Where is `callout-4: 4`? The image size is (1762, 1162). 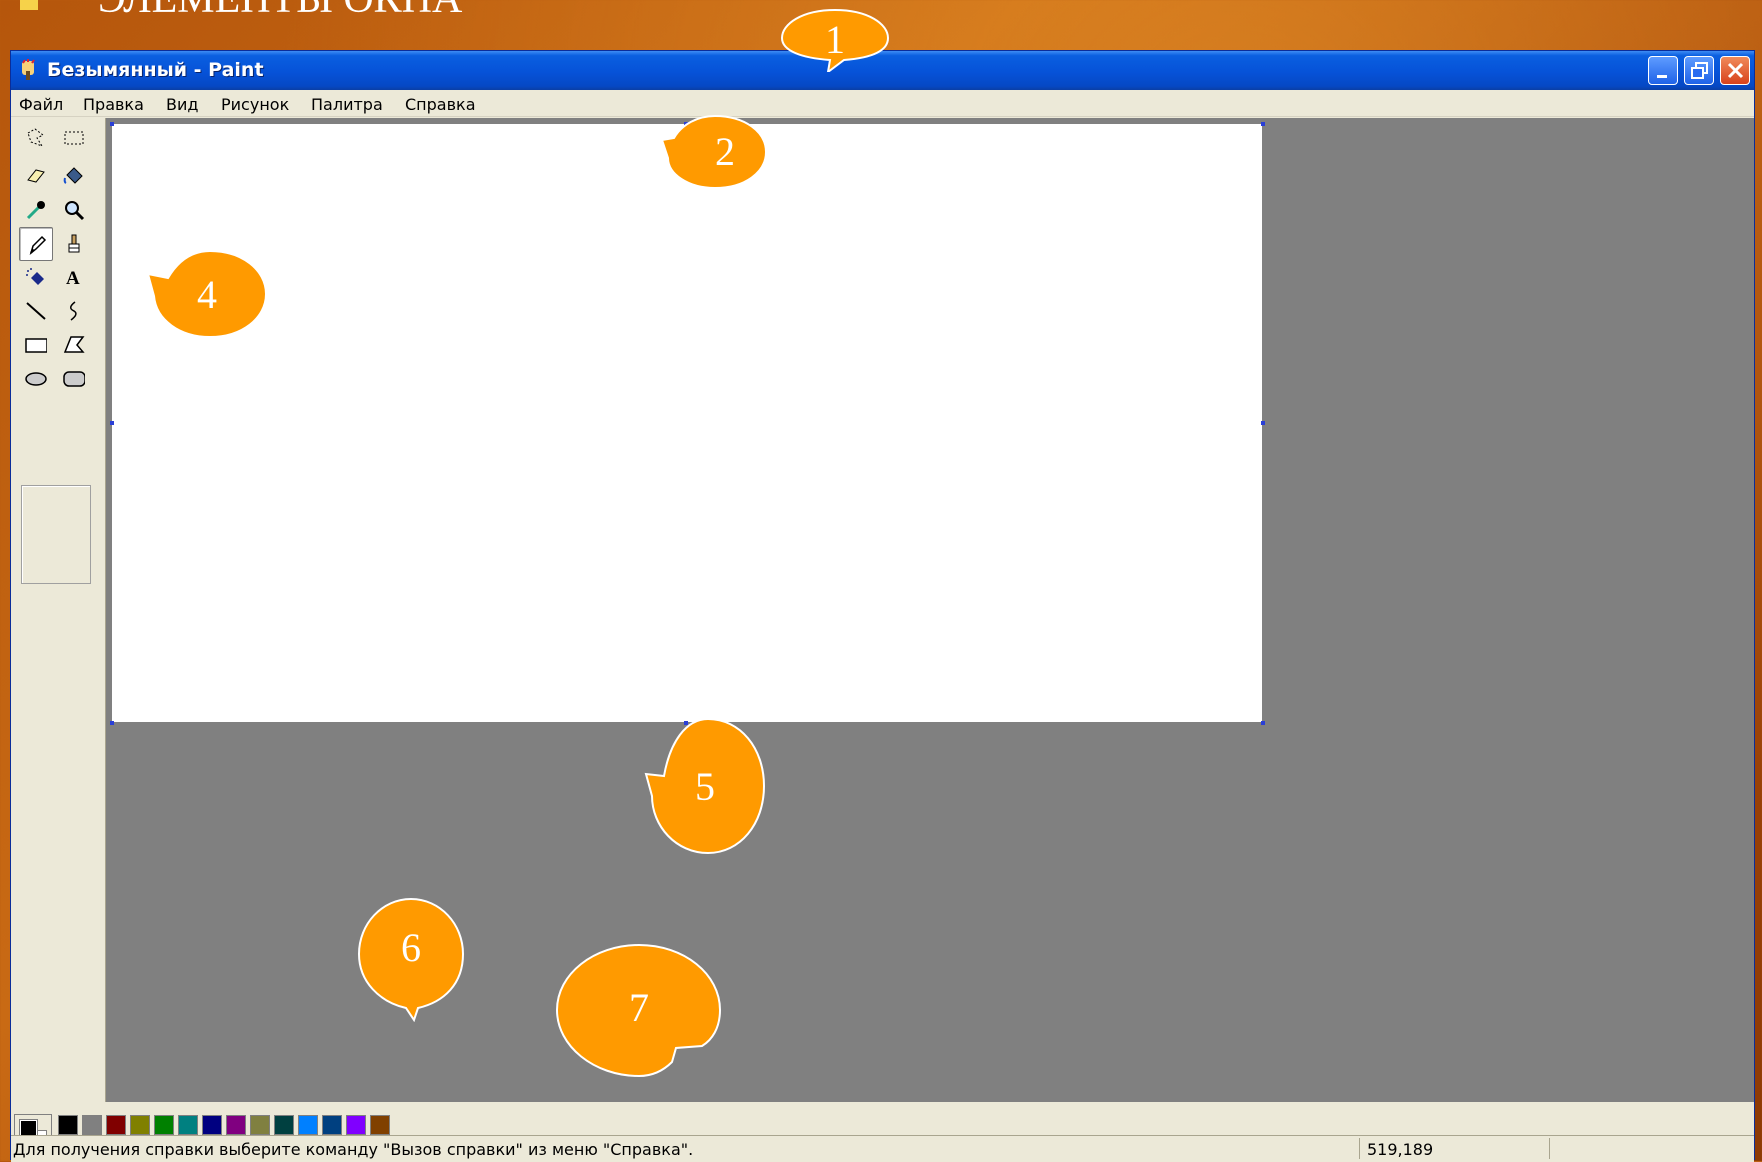
callout-4: 4 is located at coordinates (207, 294).